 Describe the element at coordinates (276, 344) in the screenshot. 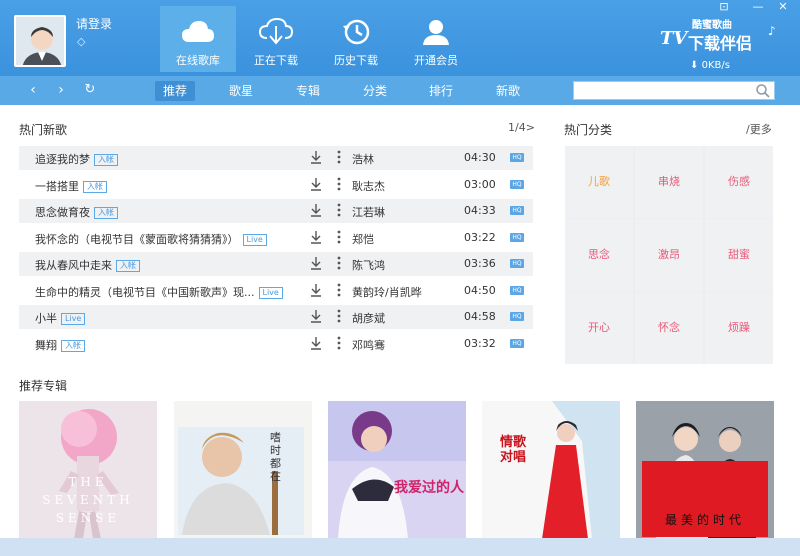

I see `song-row: 舞翔 入帐 邓鸣骞 03:32 HQ` at that location.